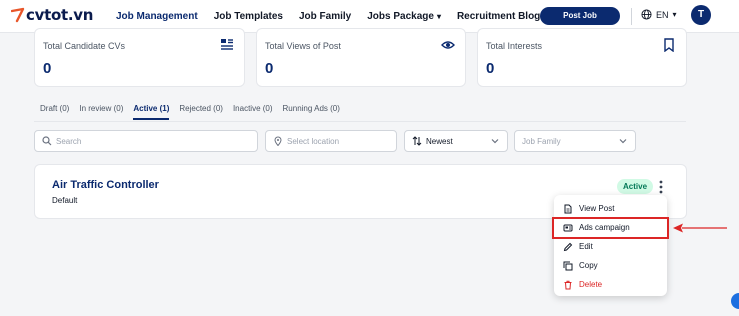 The width and height of the screenshot is (739, 316). Describe the element at coordinates (157, 16) in the screenshot. I see `nav-label: Job Management` at that location.